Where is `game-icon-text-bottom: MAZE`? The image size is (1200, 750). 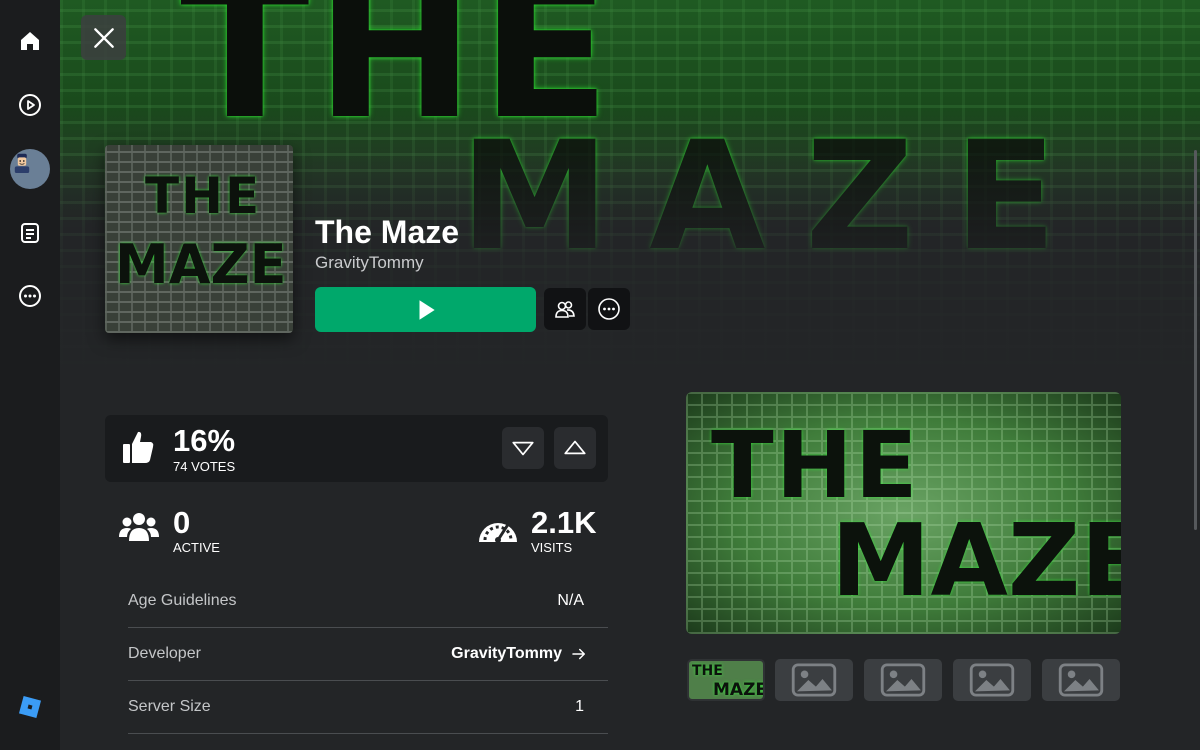
game-icon-text-bottom: MAZE is located at coordinates (201, 264).